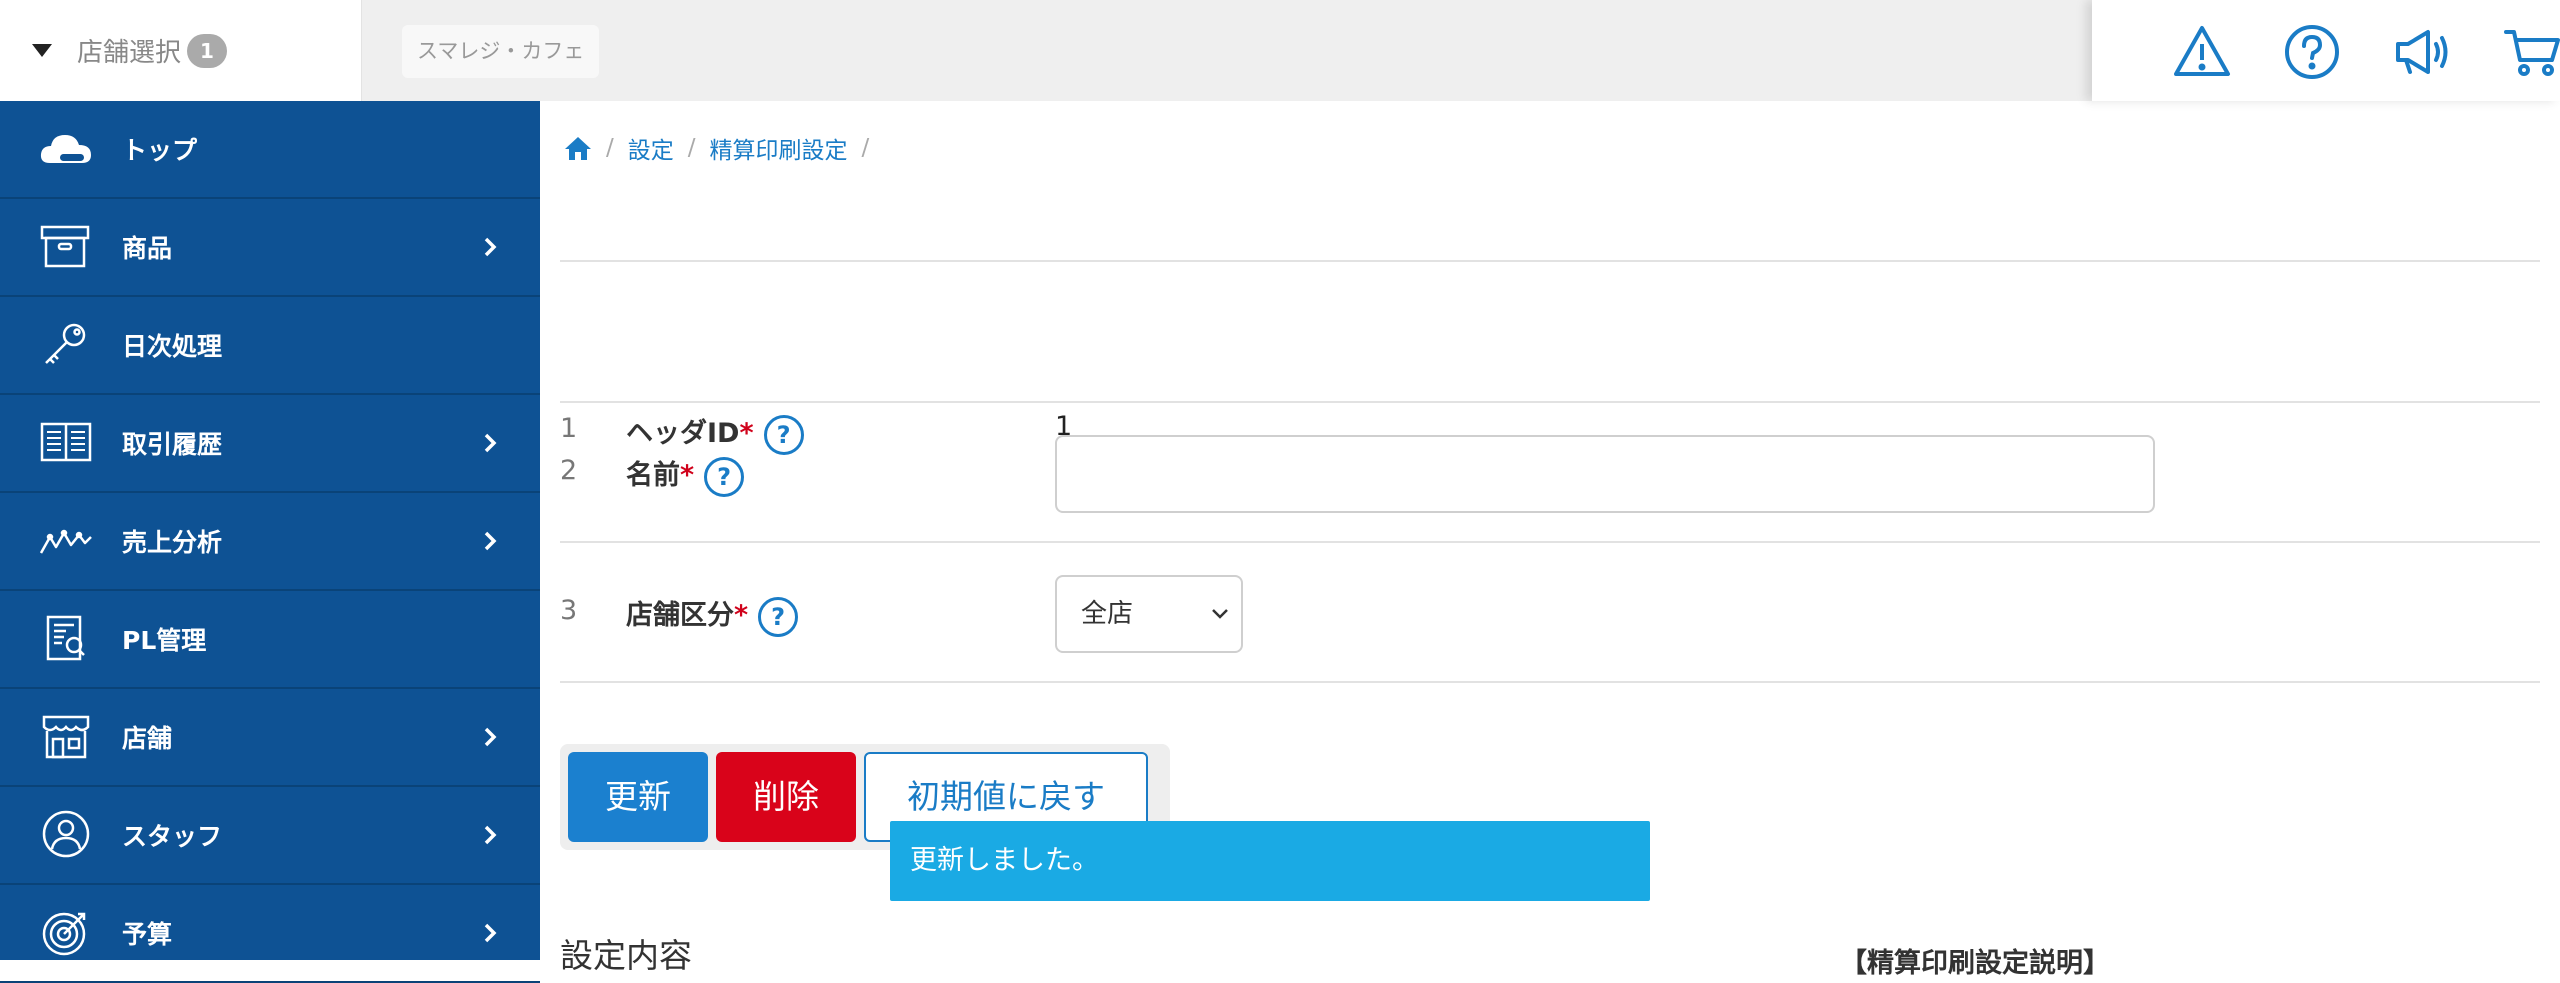  I want to click on row-number: 3, so click(569, 610).